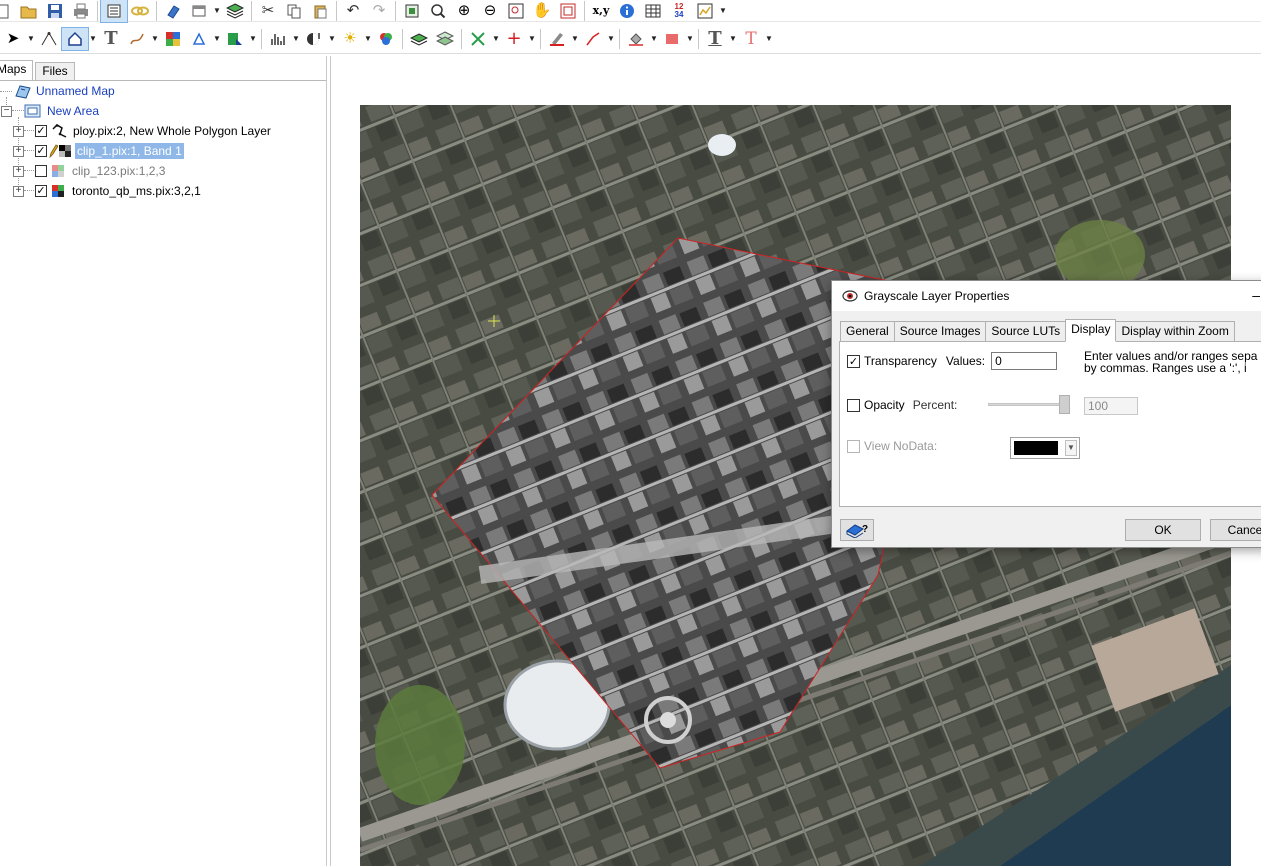 This screenshot has height=866, width=1261. I want to click on grid-palette-icon, so click(173, 39).